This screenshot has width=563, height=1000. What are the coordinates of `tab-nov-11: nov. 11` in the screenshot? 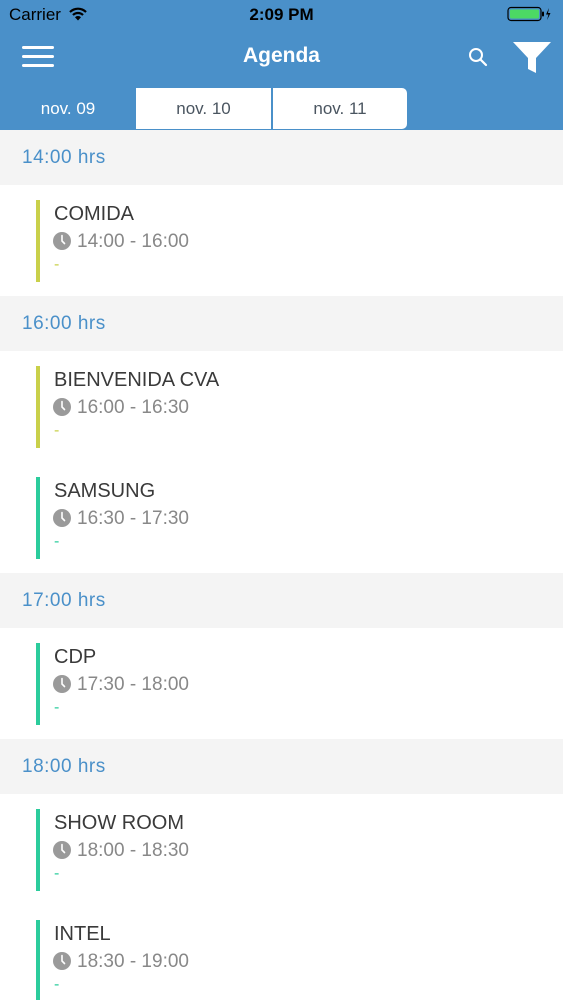 It's located at (340, 108).